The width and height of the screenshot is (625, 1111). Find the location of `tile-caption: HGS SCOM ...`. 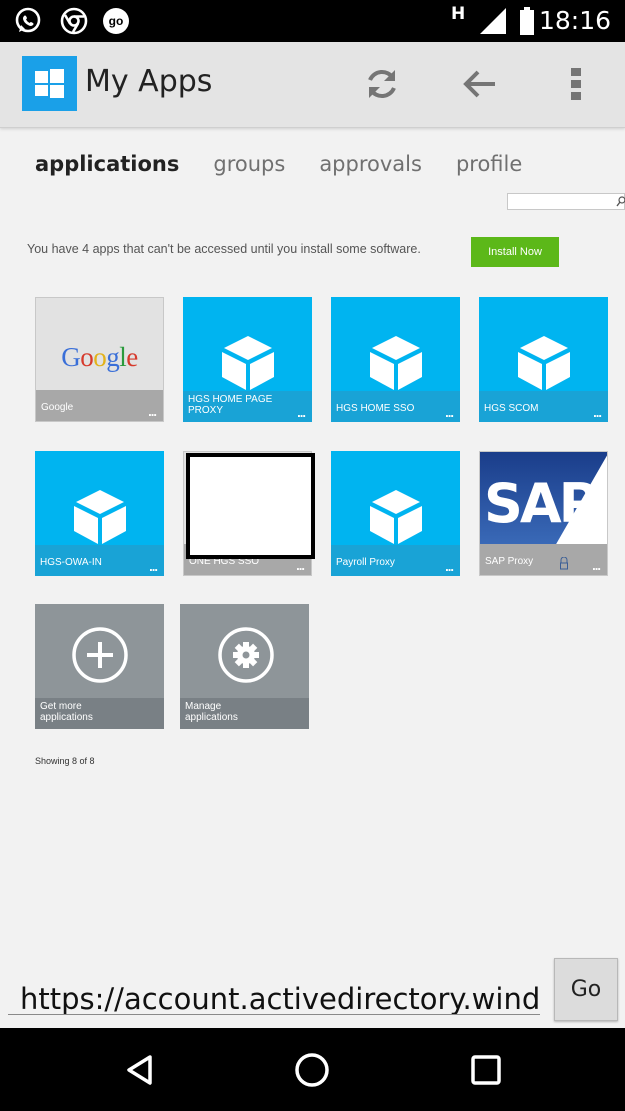

tile-caption: HGS SCOM ... is located at coordinates (543, 406).